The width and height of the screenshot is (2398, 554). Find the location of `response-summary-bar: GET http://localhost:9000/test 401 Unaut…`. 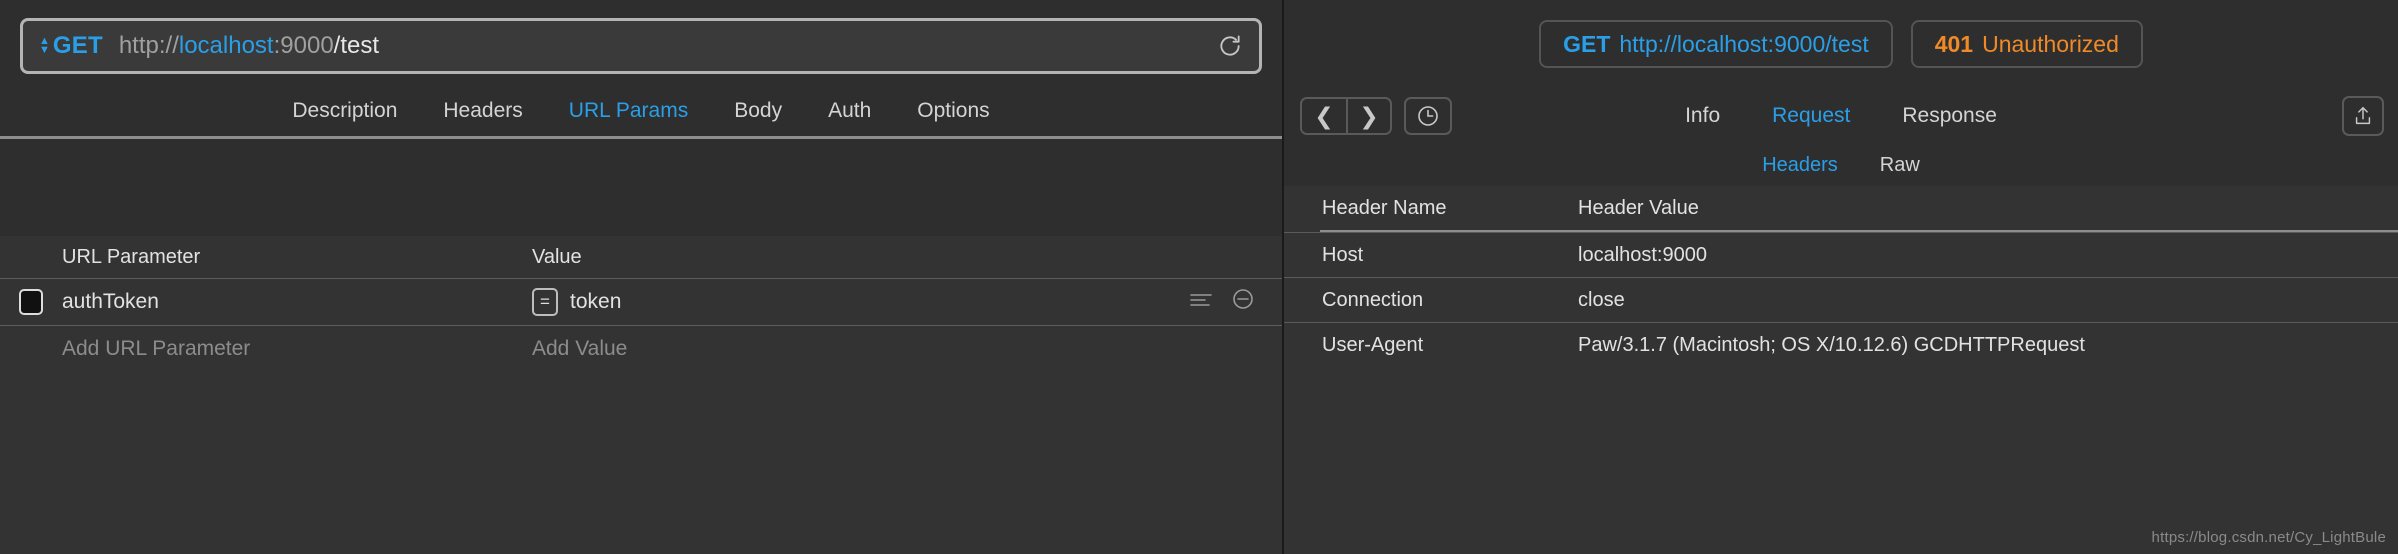

response-summary-bar: GET http://localhost:9000/test 401 Unaut… is located at coordinates (1841, 44).